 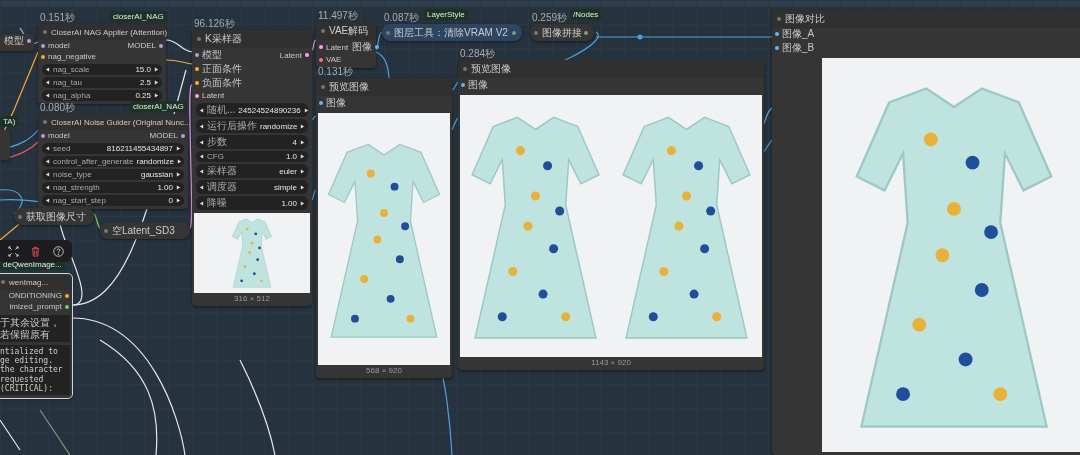 I want to click on number-widget: 随机... 24524524890236, so click(x=252, y=110).